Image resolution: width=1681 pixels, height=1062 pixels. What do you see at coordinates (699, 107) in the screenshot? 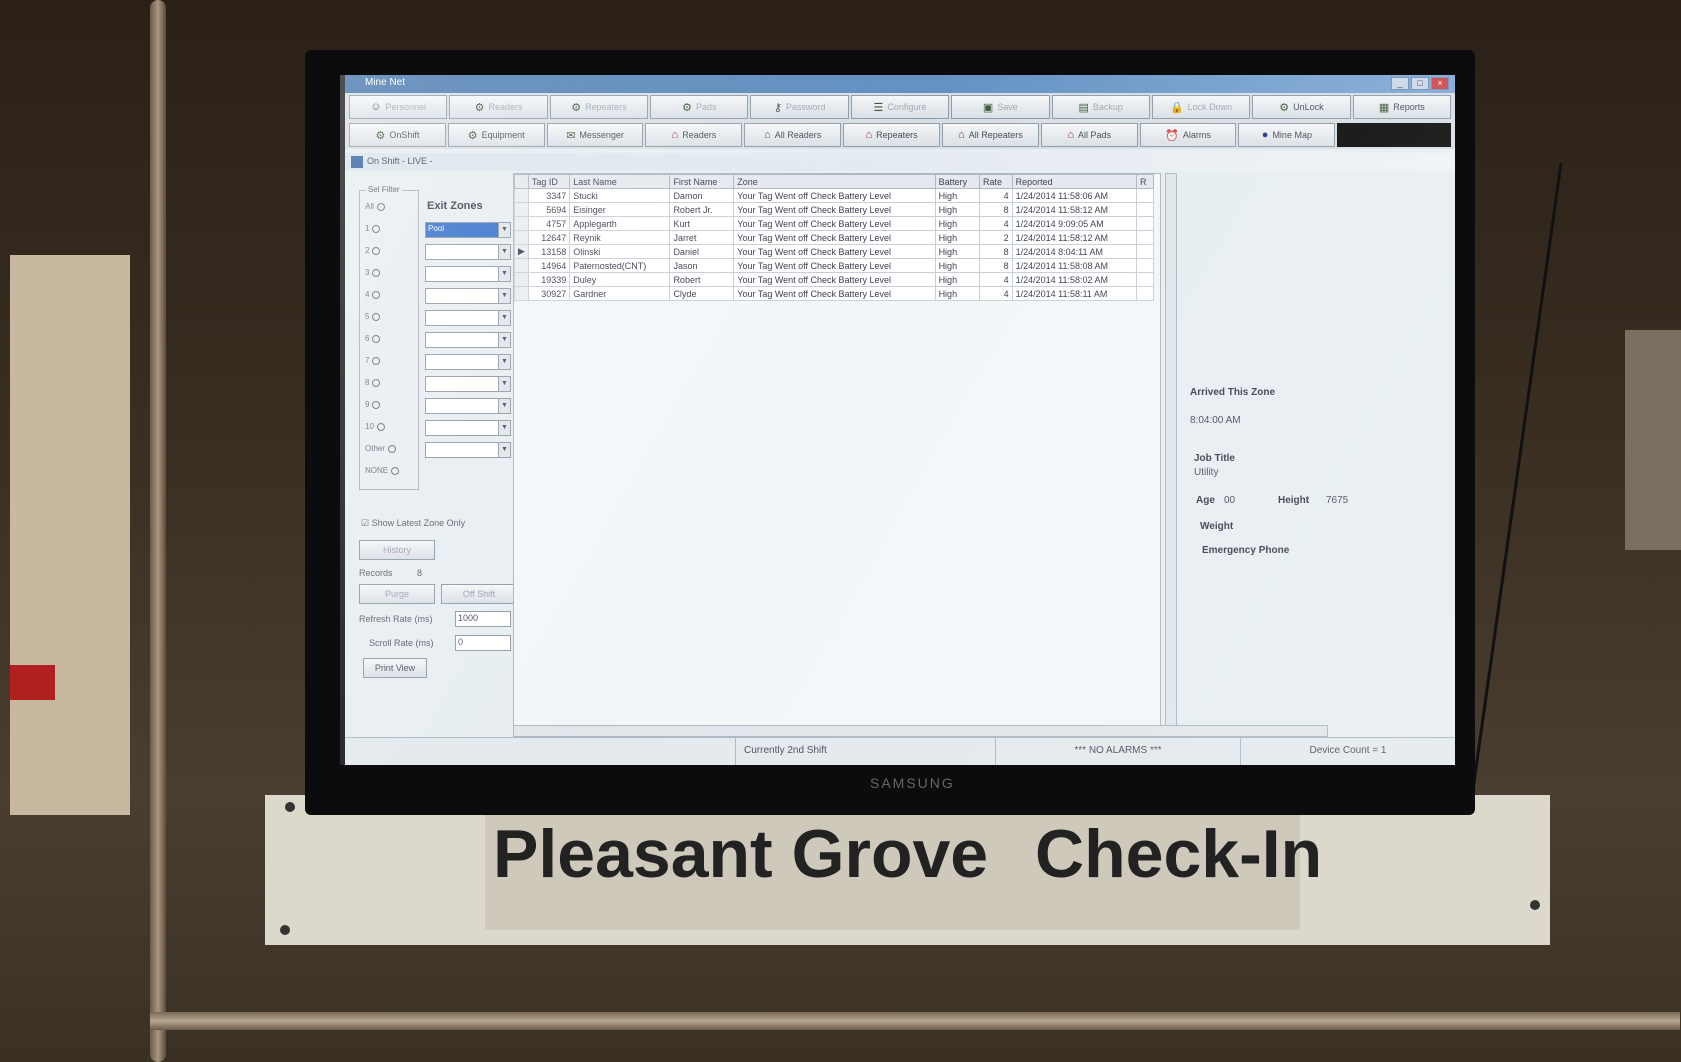
I see `toolbar-button-pads: ⚙ Pads` at bounding box center [699, 107].